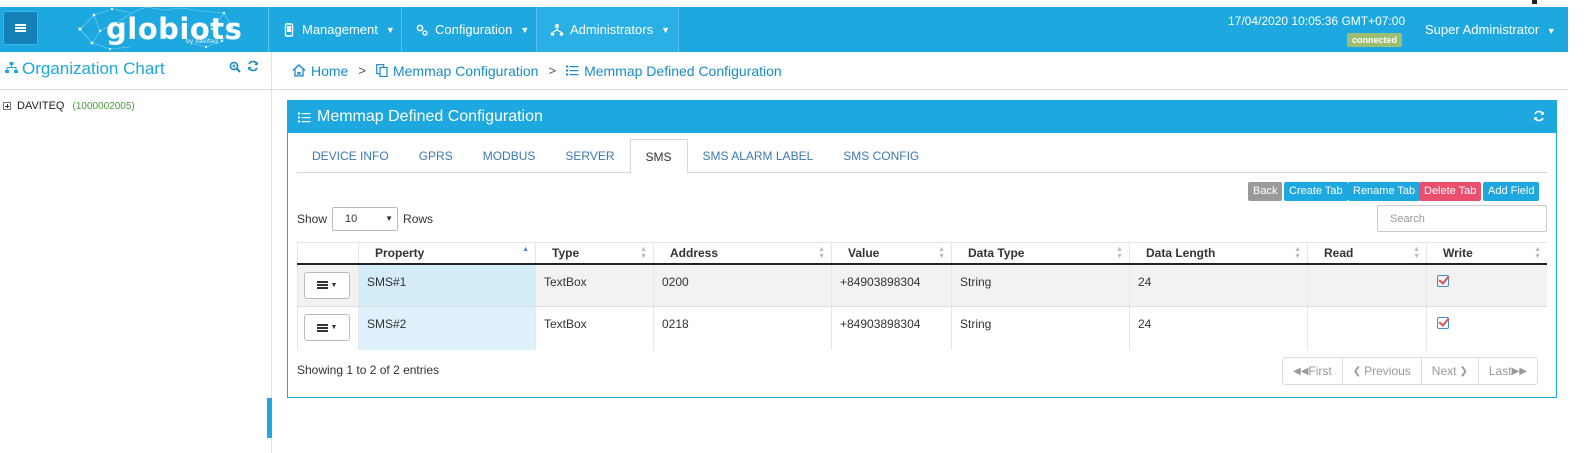 This screenshot has width=1593, height=453. I want to click on pagination: ◀◀ First ❮ Previous Next ❯ Last ▶▶, so click(1410, 371).